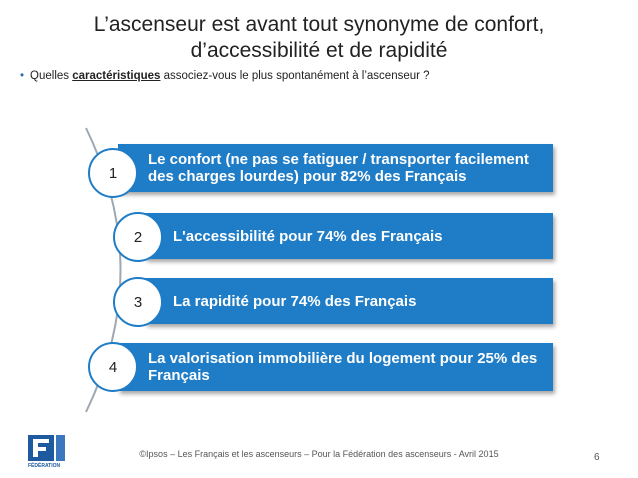 The image size is (638, 478). I want to click on page-number: 6, so click(597, 457).